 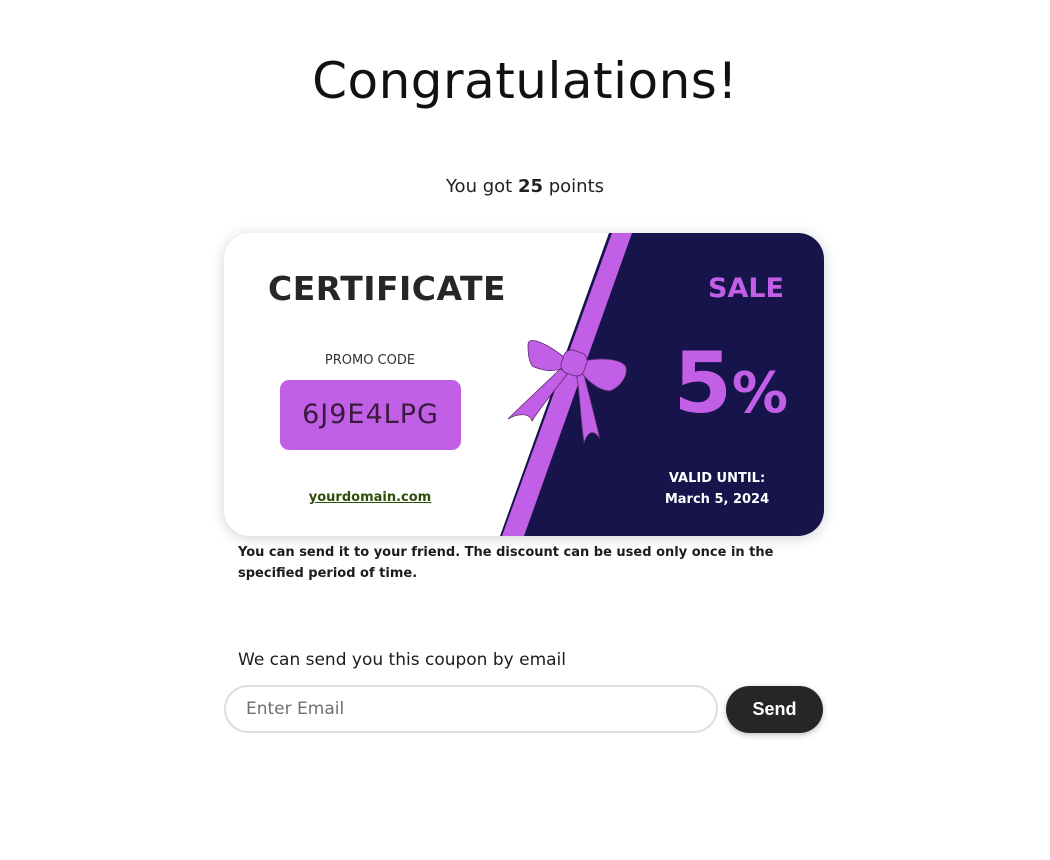 I want to click on valid-until-date: March 5, 2024, so click(x=717, y=499).